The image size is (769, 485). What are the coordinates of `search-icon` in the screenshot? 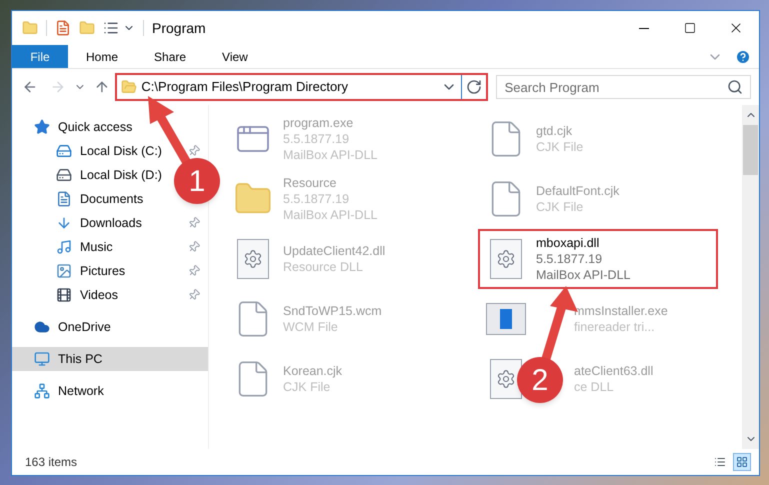 It's located at (735, 87).